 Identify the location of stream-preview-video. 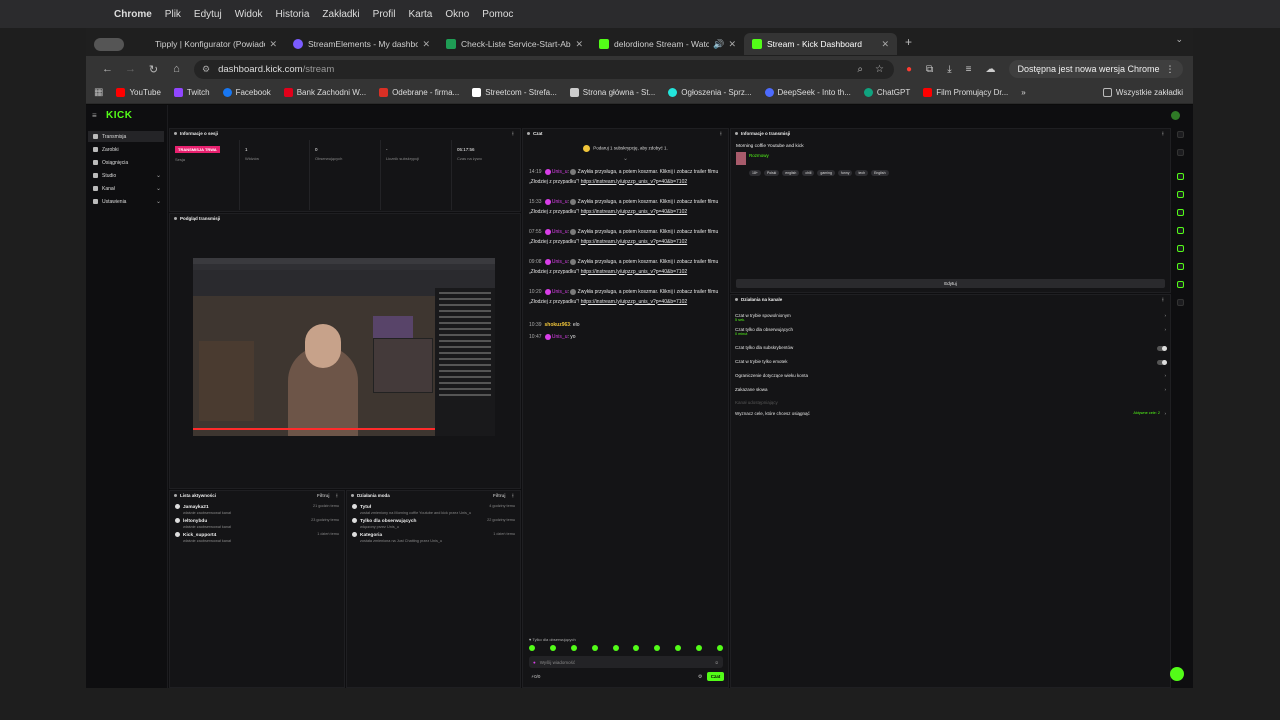
(344, 347).